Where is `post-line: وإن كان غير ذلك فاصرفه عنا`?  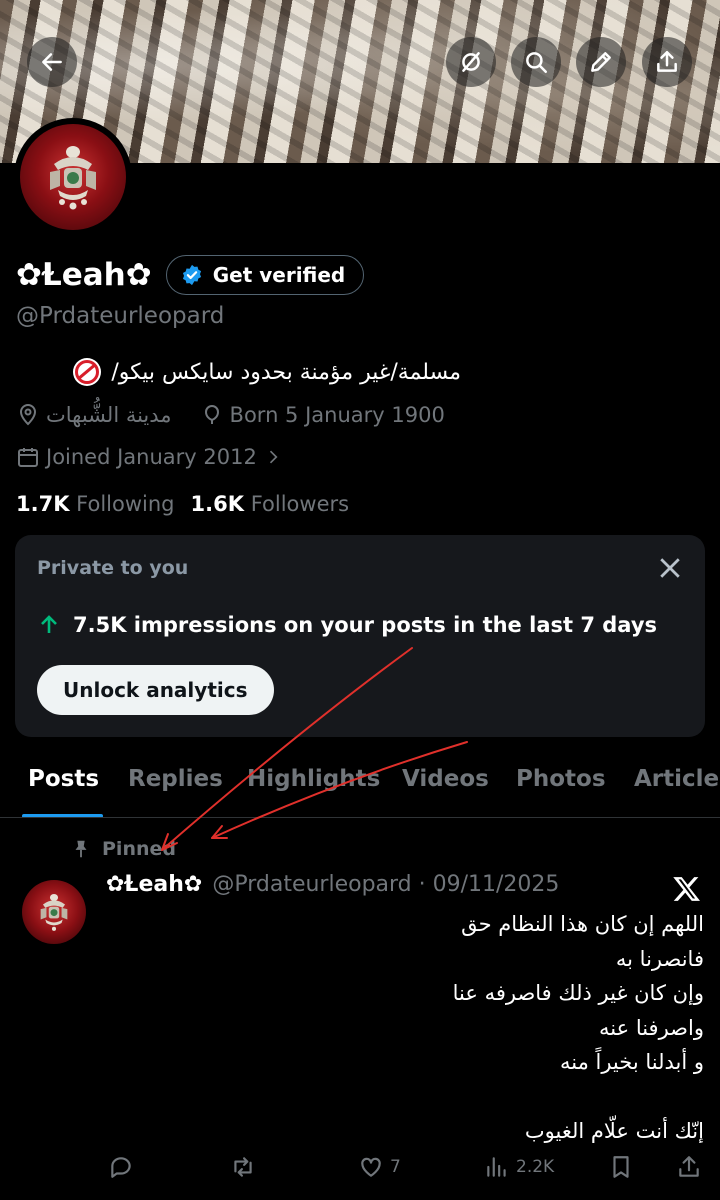
post-line: وإن كان غير ذلك فاصرفه عنا is located at coordinates (578, 993).